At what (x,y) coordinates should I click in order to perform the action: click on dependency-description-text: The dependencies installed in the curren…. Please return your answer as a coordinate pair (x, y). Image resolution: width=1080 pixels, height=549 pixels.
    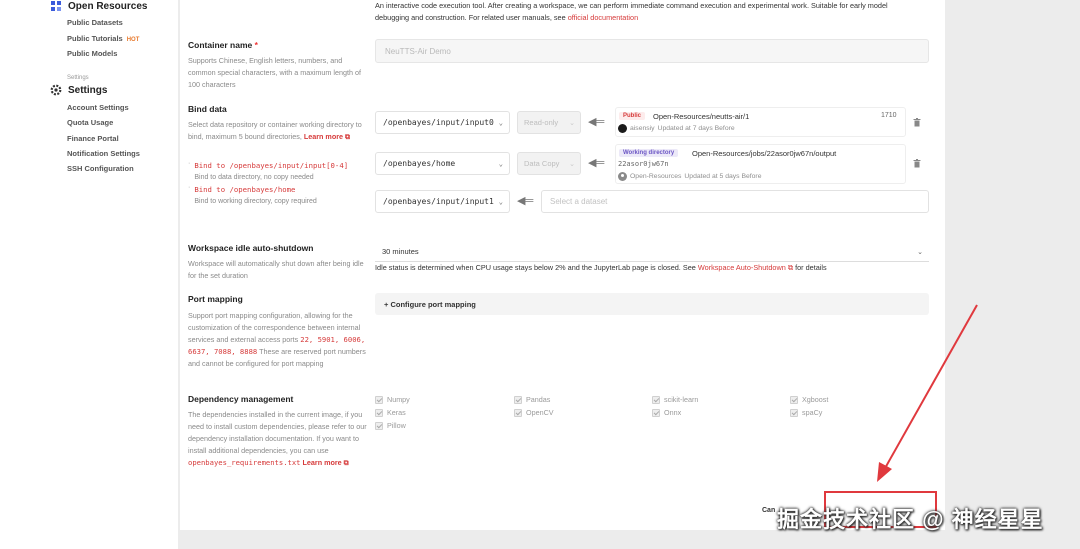
    Looking at the image, I should click on (277, 432).